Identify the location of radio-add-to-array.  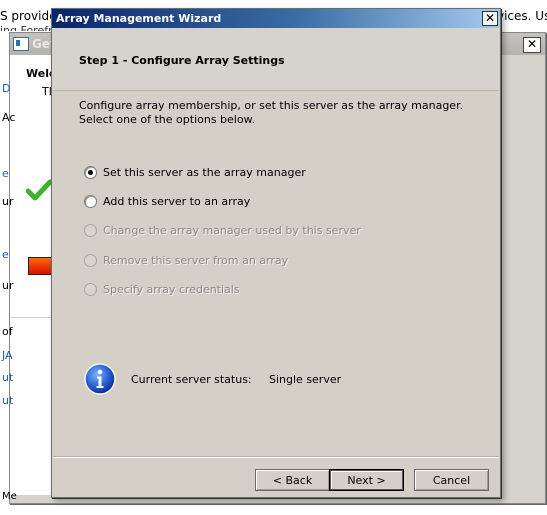
(90, 201).